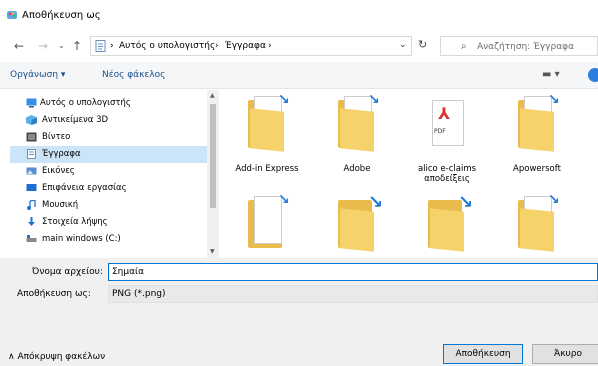  I want to click on nav-item-label: Βίντεο, so click(56, 137).